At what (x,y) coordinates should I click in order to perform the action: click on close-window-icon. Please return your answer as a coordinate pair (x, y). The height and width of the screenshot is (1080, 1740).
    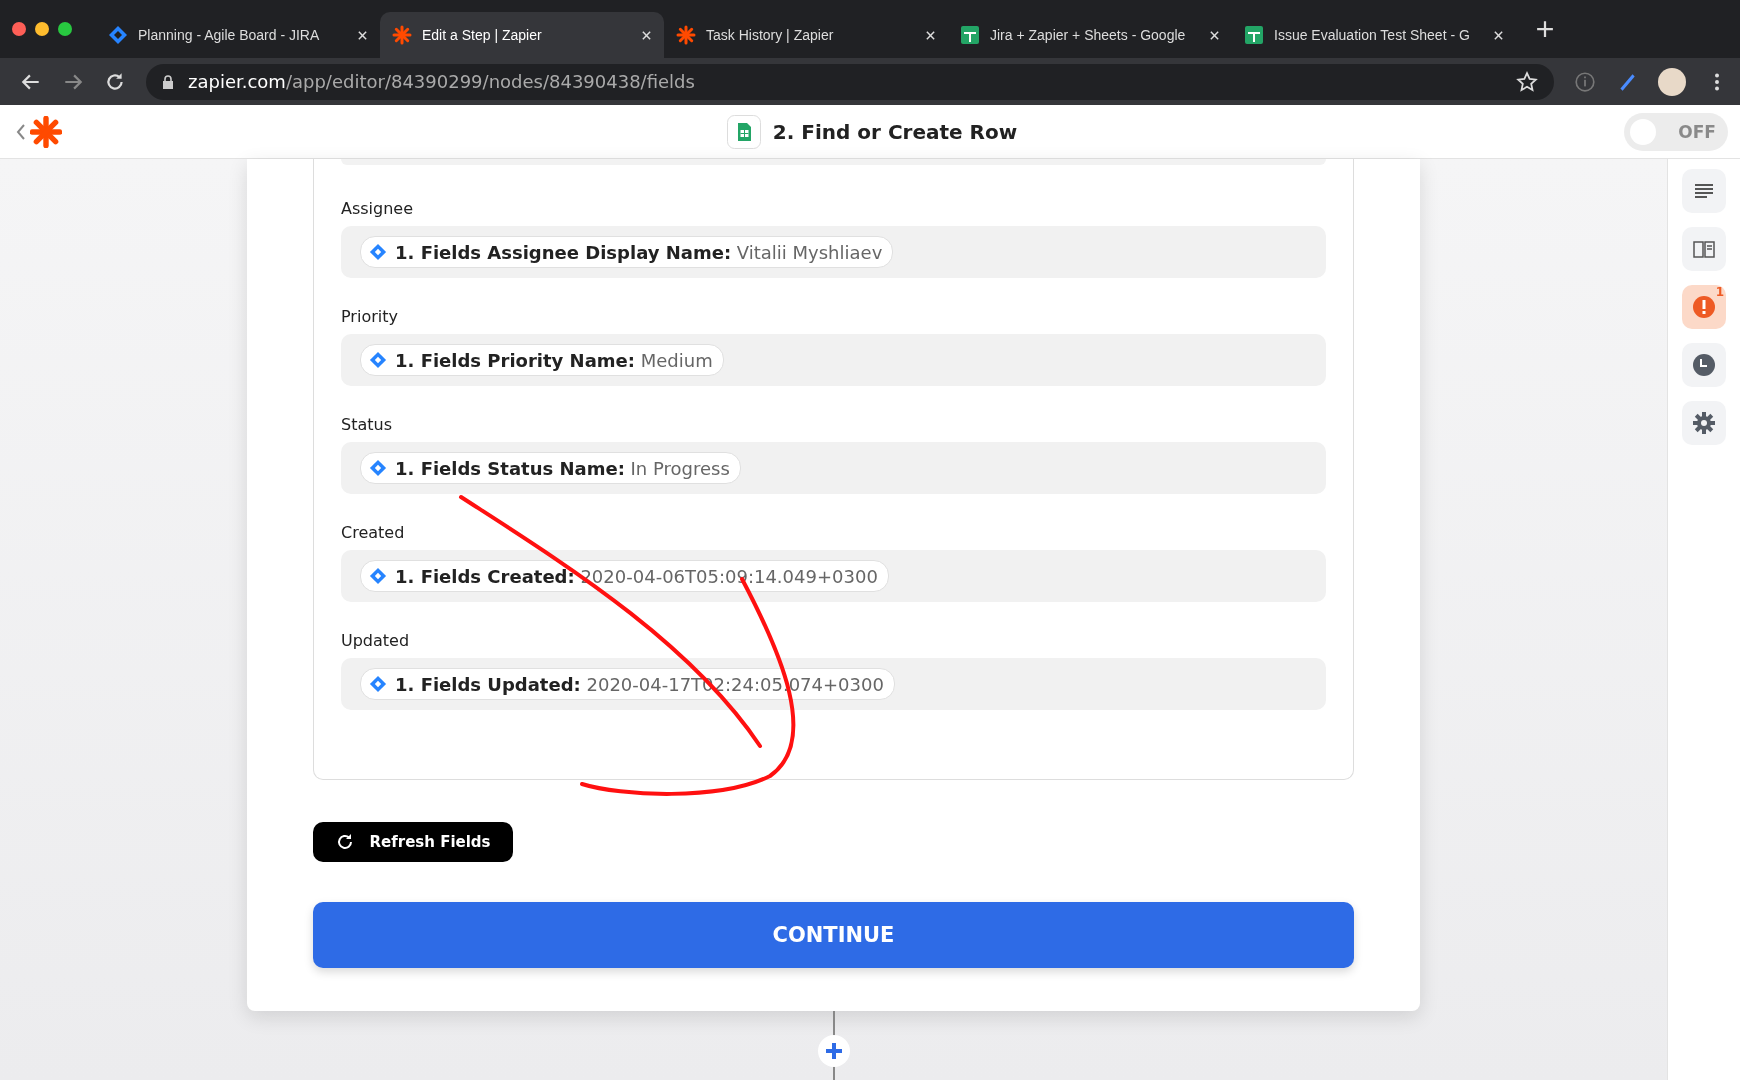
    Looking at the image, I should click on (19, 29).